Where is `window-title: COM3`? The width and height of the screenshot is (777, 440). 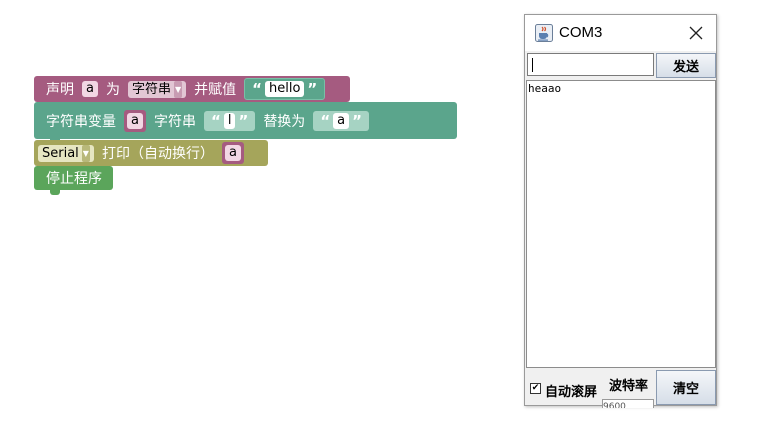
window-title: COM3 is located at coordinates (581, 32).